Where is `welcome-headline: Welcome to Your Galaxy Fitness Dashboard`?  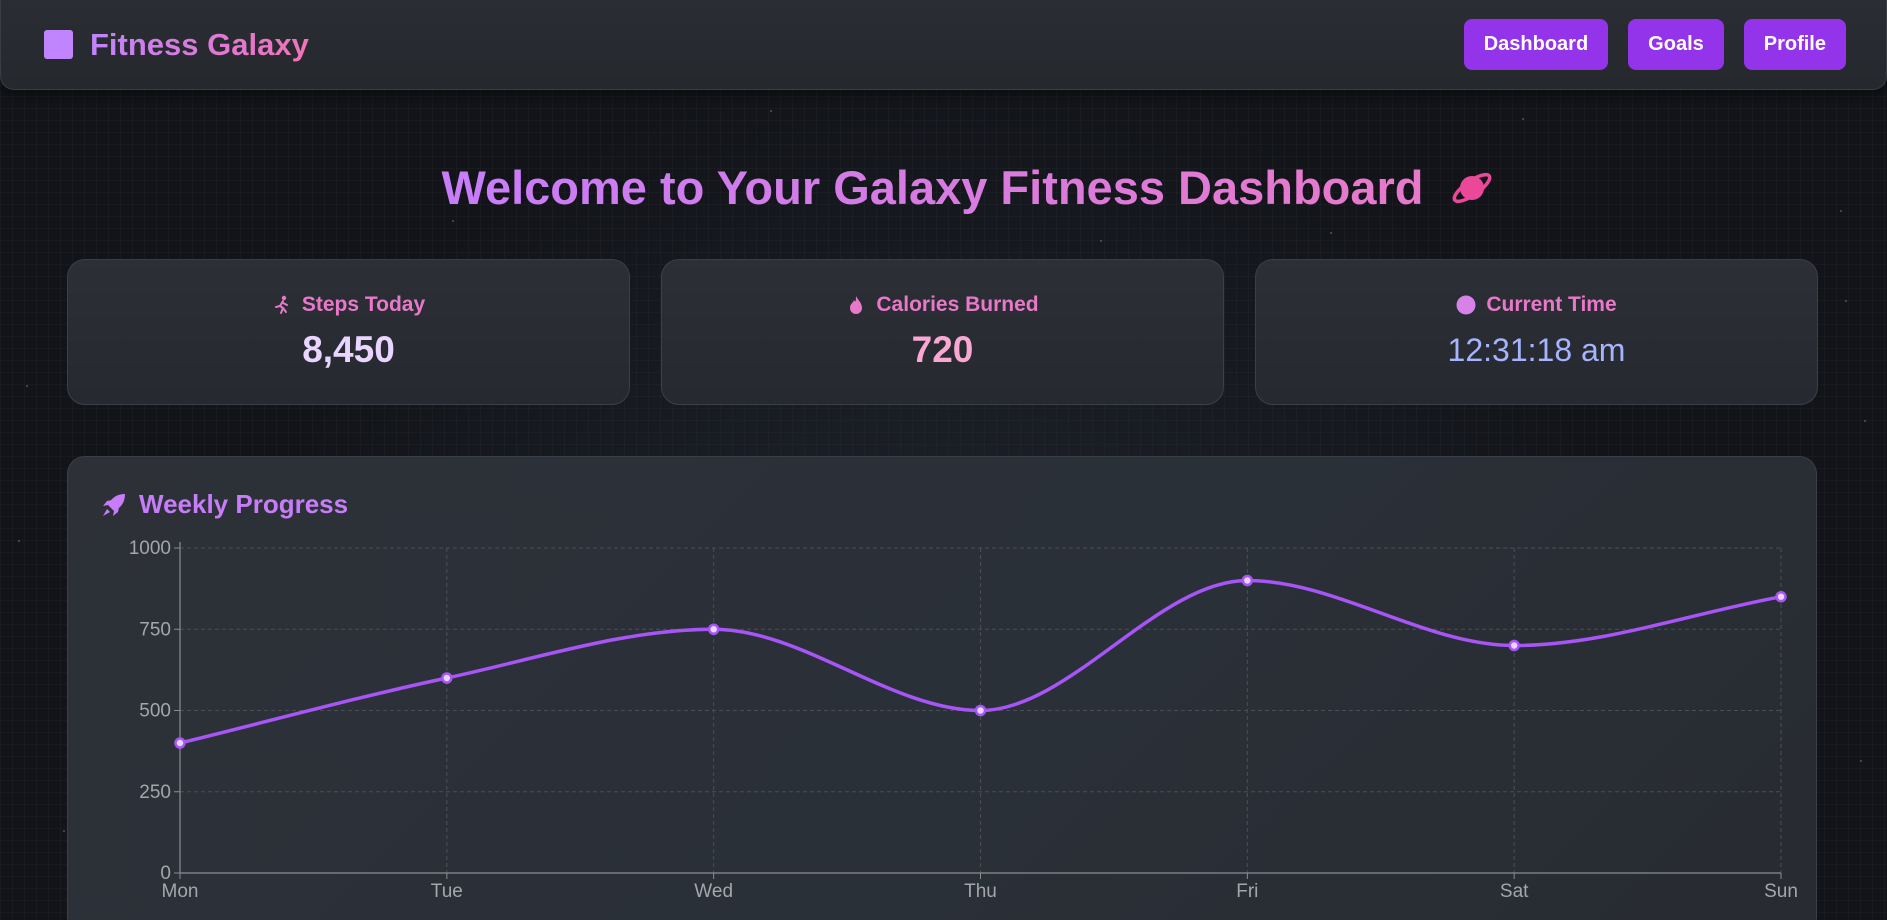 welcome-headline: Welcome to Your Galaxy Fitness Dashboard is located at coordinates (943, 187).